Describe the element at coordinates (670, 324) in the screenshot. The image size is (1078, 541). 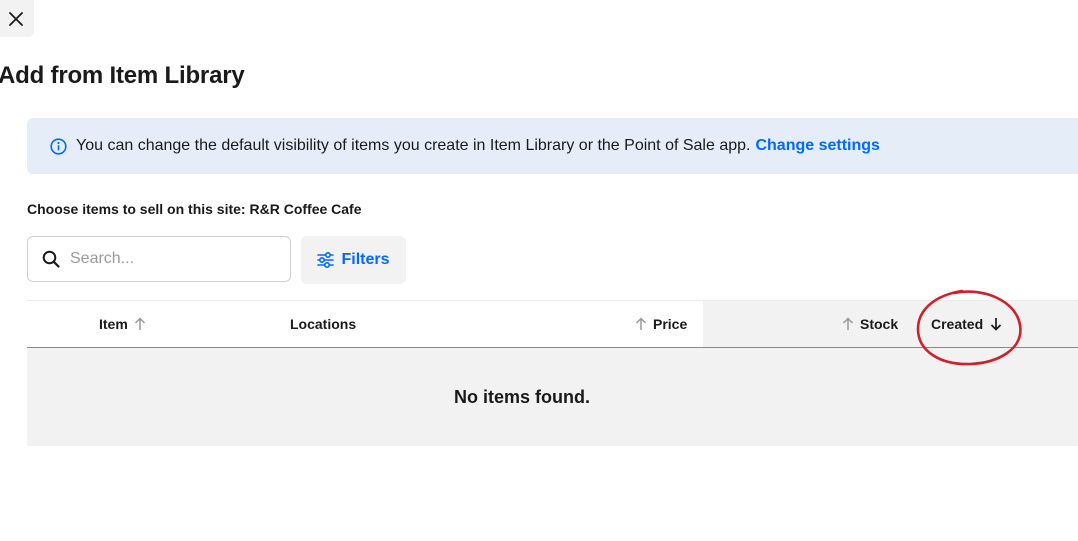
I see `column-label-price: Price` at that location.